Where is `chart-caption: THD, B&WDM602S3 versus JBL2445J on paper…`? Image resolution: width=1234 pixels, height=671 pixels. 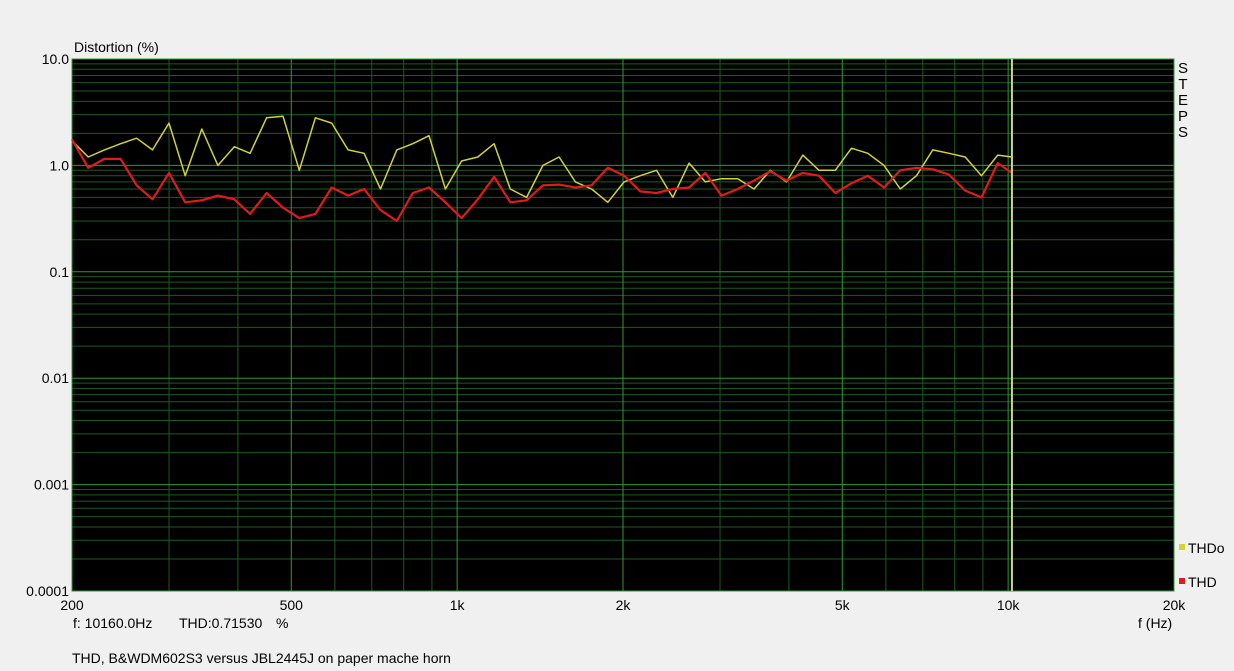 chart-caption: THD, B&WDM602S3 versus JBL2445J on paper… is located at coordinates (261, 658).